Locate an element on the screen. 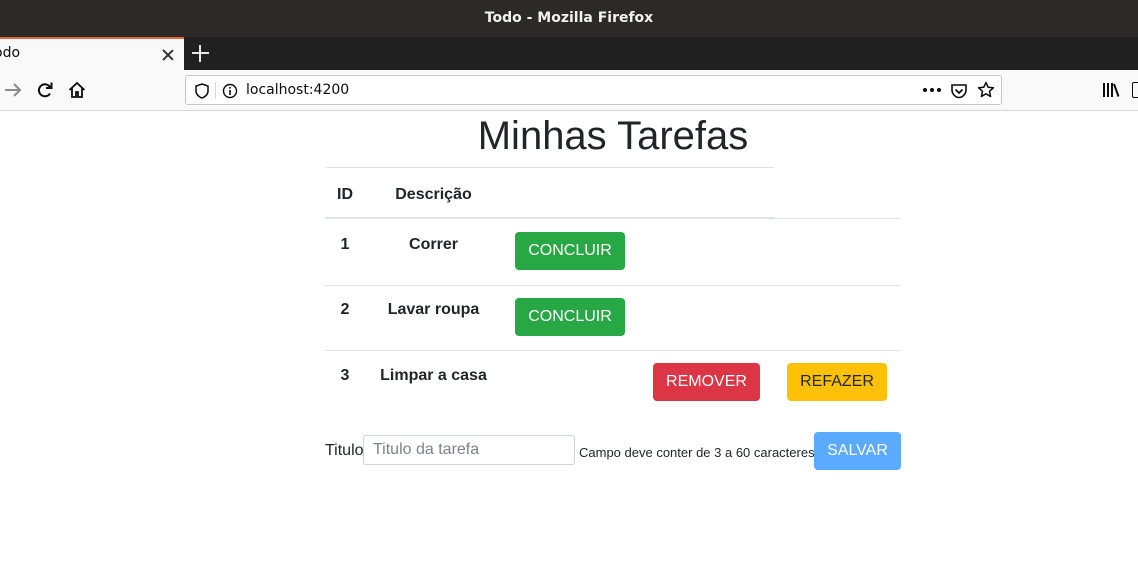 The width and height of the screenshot is (1138, 575). tab-strip: odo is located at coordinates (569, 53).